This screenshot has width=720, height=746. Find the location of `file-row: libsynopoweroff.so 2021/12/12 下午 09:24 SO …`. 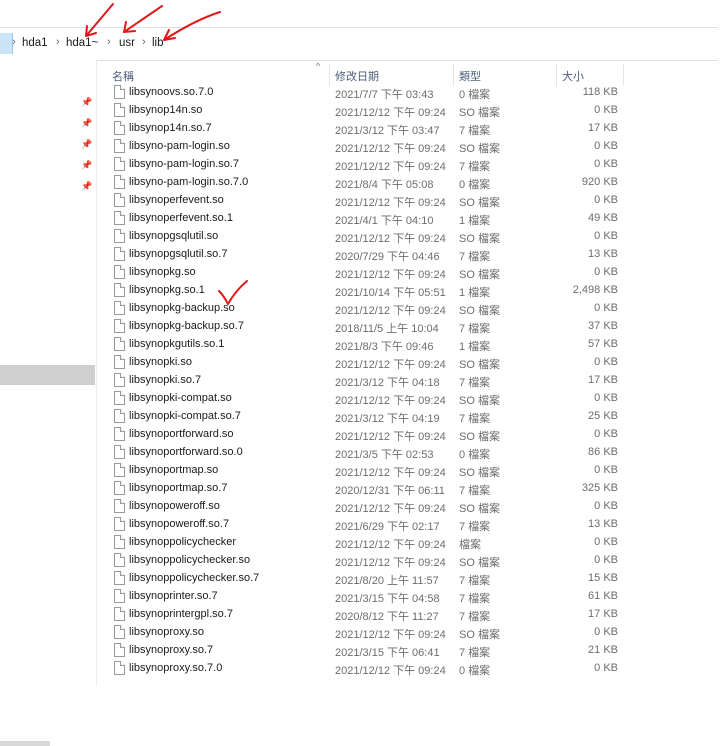

file-row: libsynopoweroff.so 2021/12/12 下午 09:24 SO … is located at coordinates (364, 506).